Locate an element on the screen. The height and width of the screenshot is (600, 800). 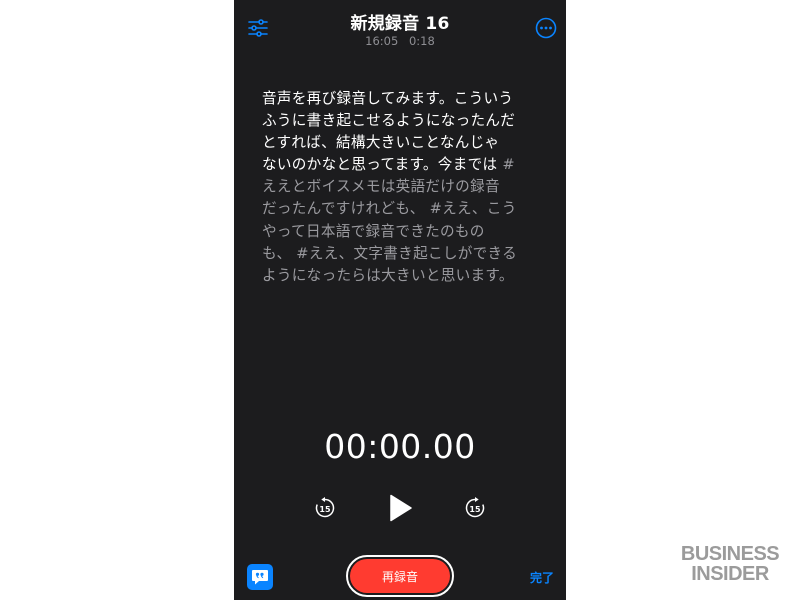
ellipsis-circle-icon is located at coordinates (546, 28).